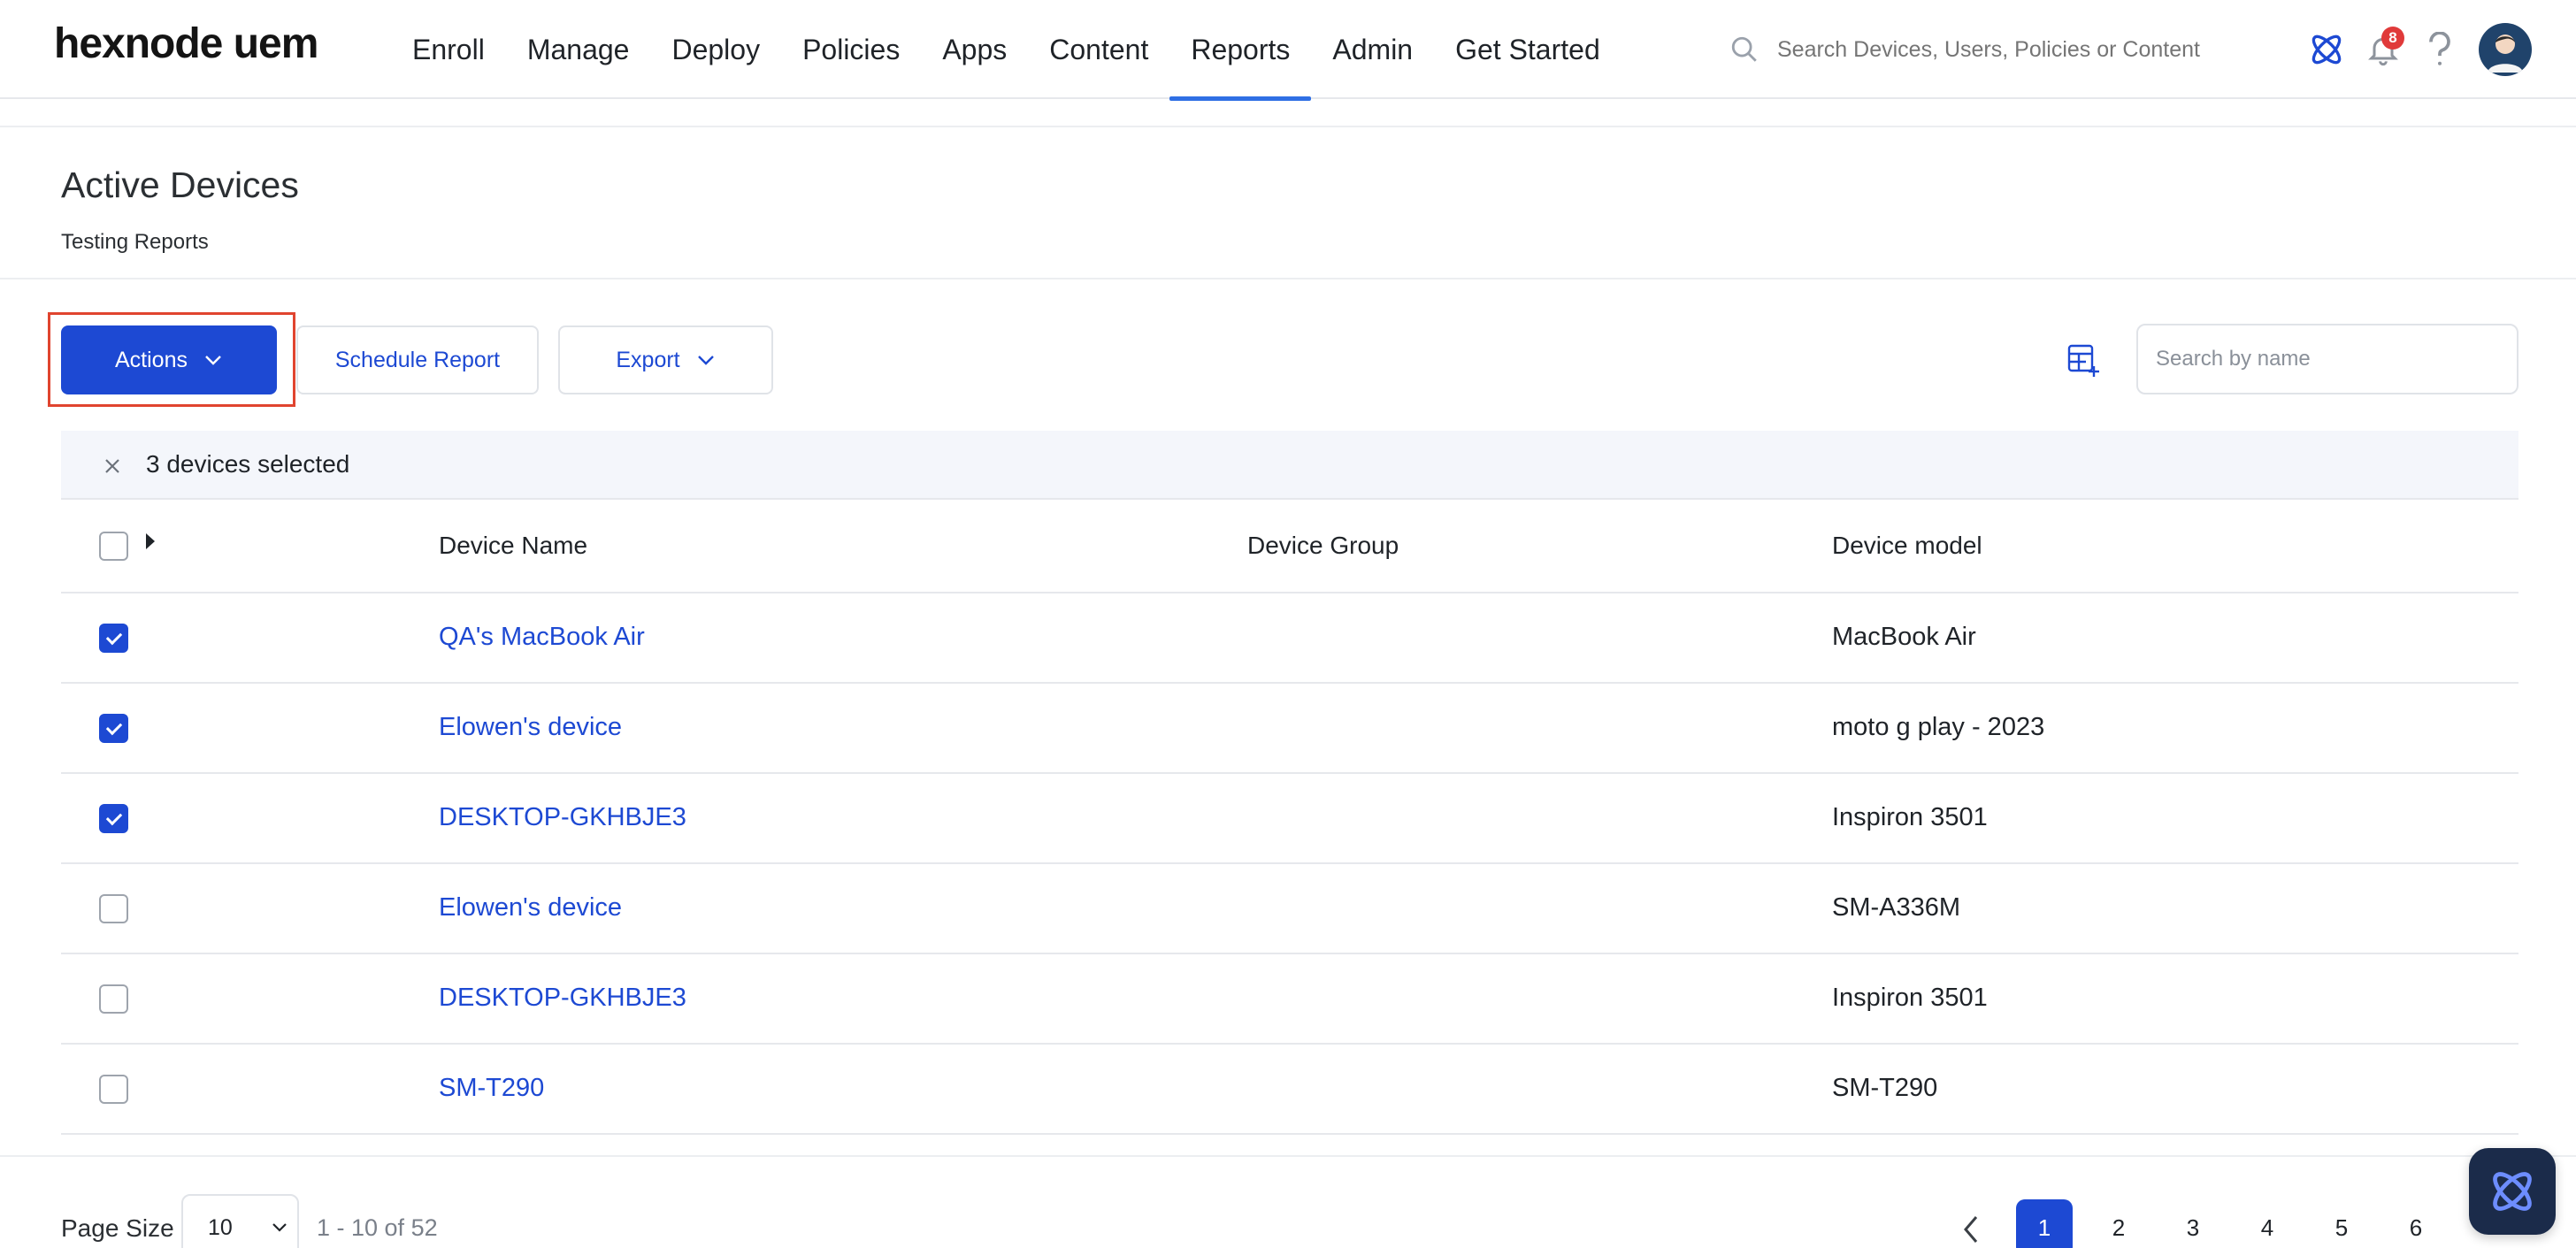  Describe the element at coordinates (2267, 1224) in the screenshot. I see `page-button: 4` at that location.